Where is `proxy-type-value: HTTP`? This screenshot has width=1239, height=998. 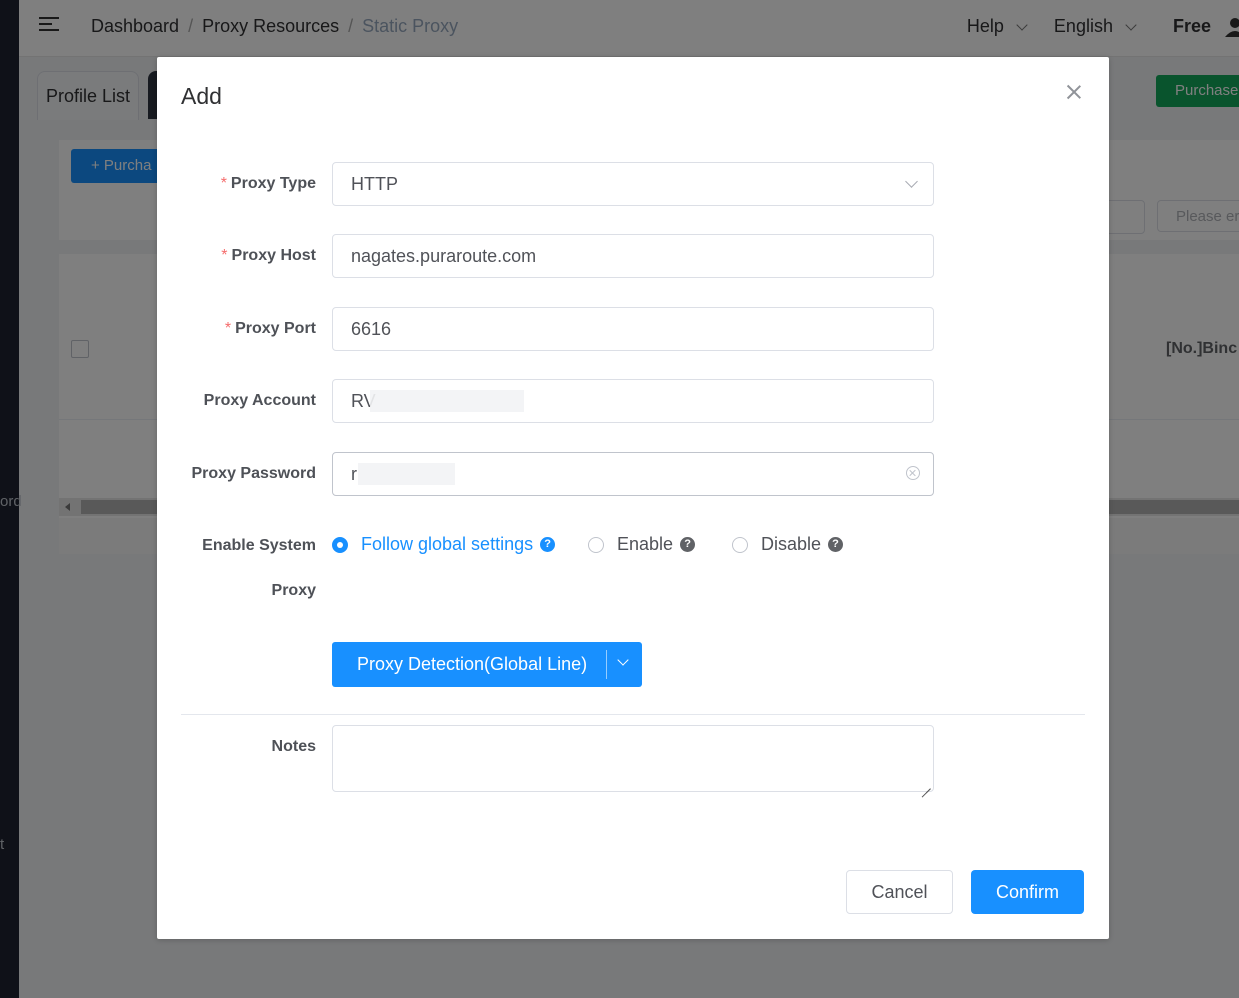 proxy-type-value: HTTP is located at coordinates (374, 184).